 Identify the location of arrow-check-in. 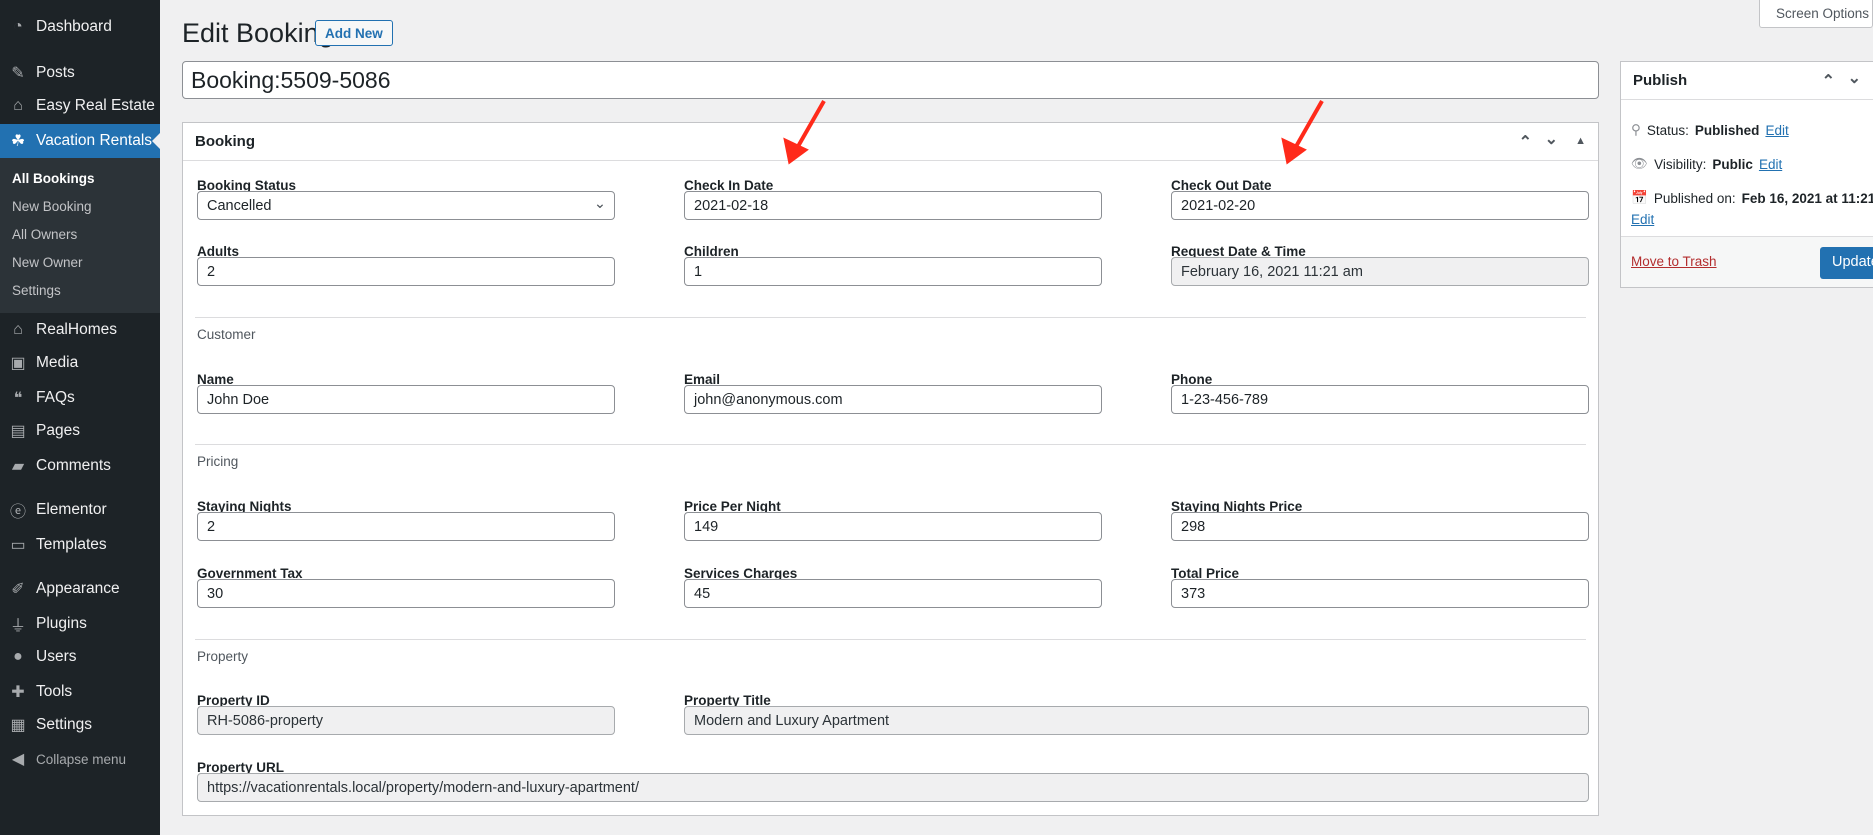
(810, 125).